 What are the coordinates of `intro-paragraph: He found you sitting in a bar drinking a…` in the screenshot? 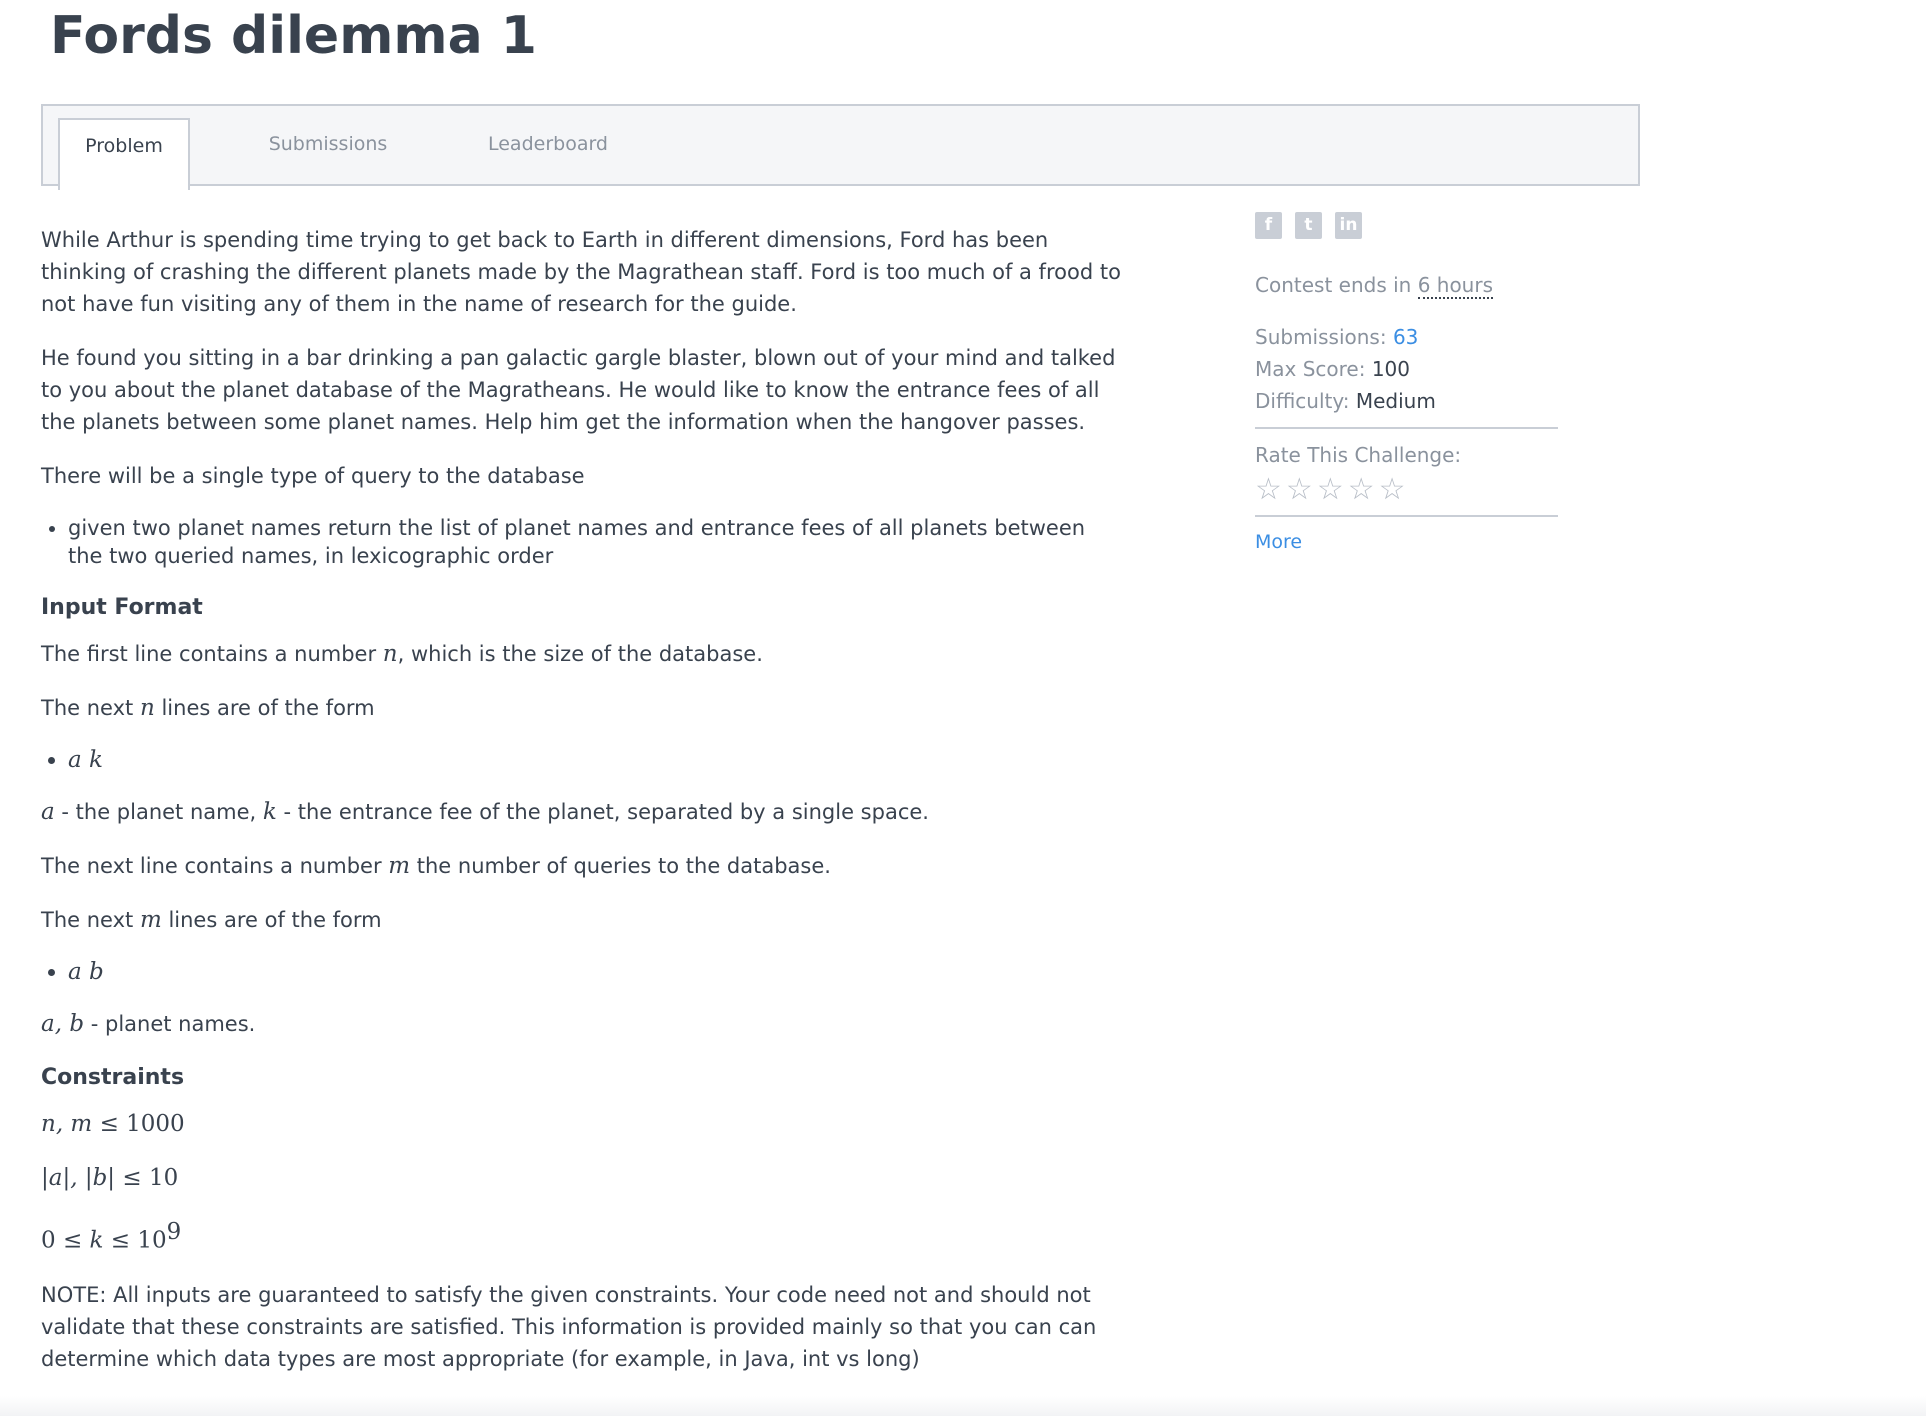 It's located at (578, 390).